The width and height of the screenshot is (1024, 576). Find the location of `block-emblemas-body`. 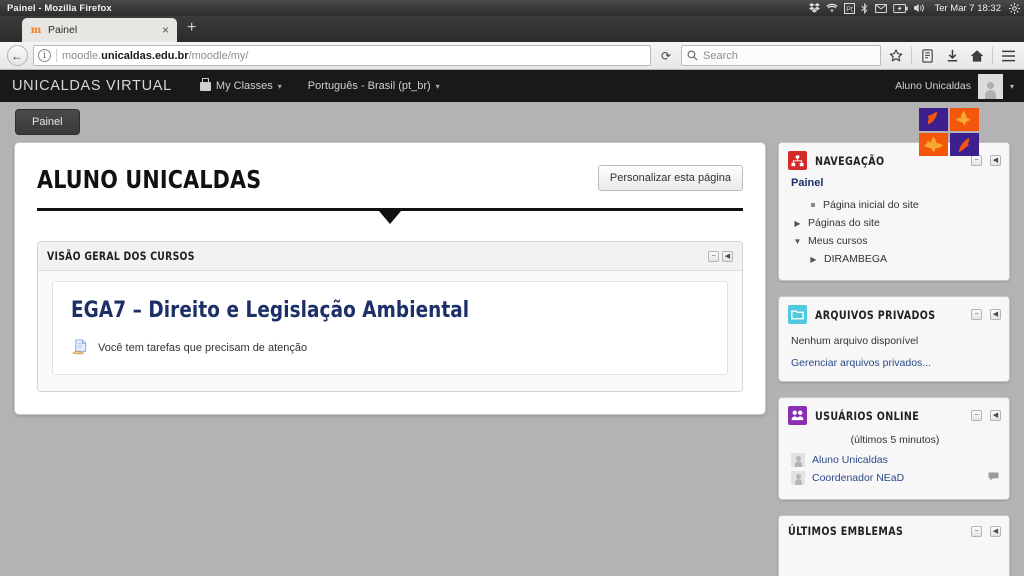

block-emblemas-body is located at coordinates (894, 560).